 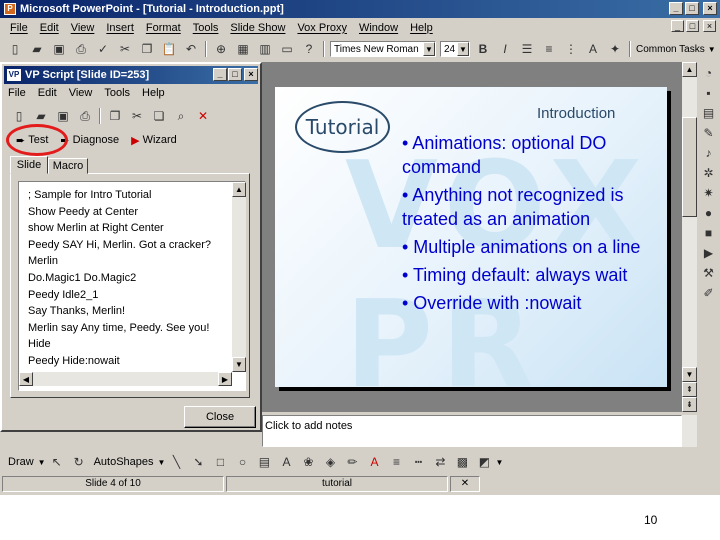 I want to click on line-color-icon: ✏, so click(x=352, y=462).